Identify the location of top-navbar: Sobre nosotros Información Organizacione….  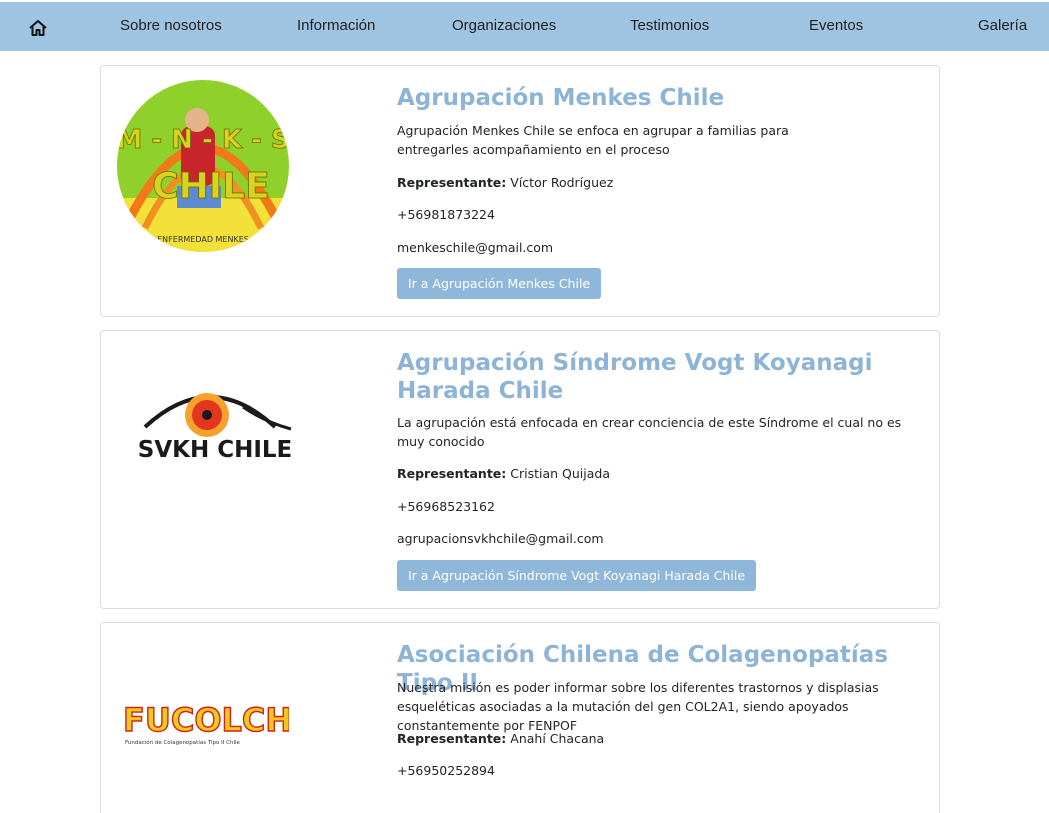
(524, 26).